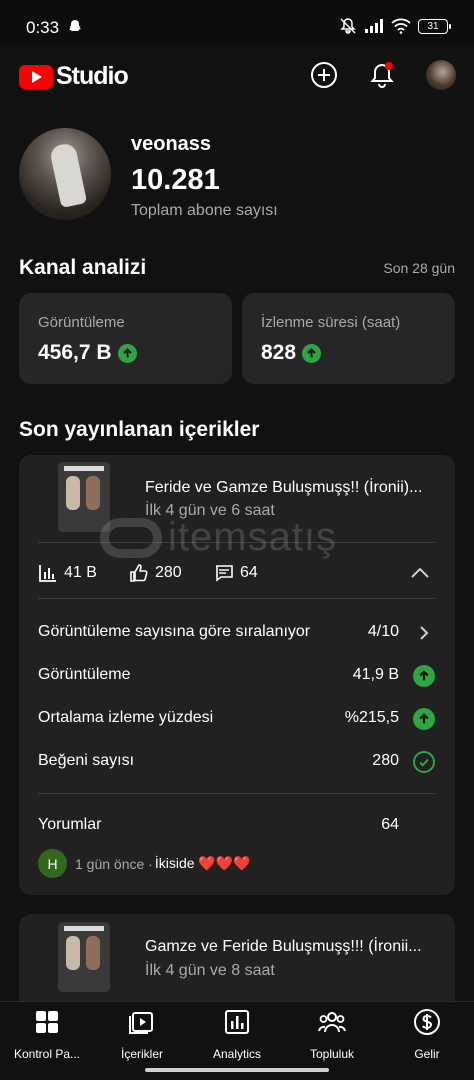  What do you see at coordinates (75, 25) in the screenshot?
I see `snapchat-icon` at bounding box center [75, 25].